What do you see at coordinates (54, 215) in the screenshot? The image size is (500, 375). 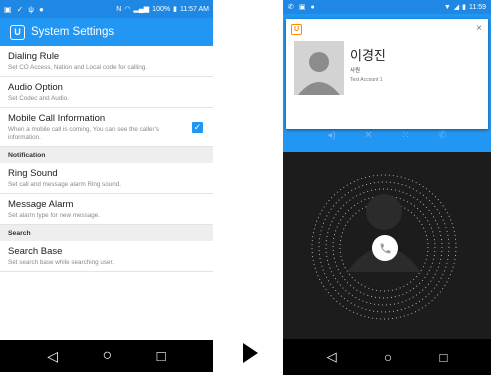 I see `setting-description: Set alarm type for new message.` at bounding box center [54, 215].